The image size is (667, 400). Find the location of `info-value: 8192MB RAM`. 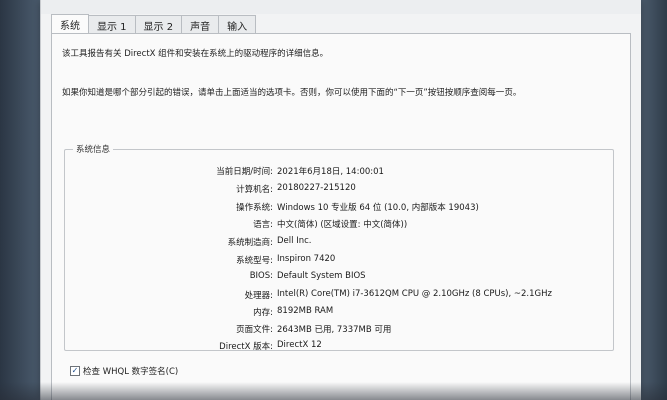

info-value: 8192MB RAM is located at coordinates (305, 311).